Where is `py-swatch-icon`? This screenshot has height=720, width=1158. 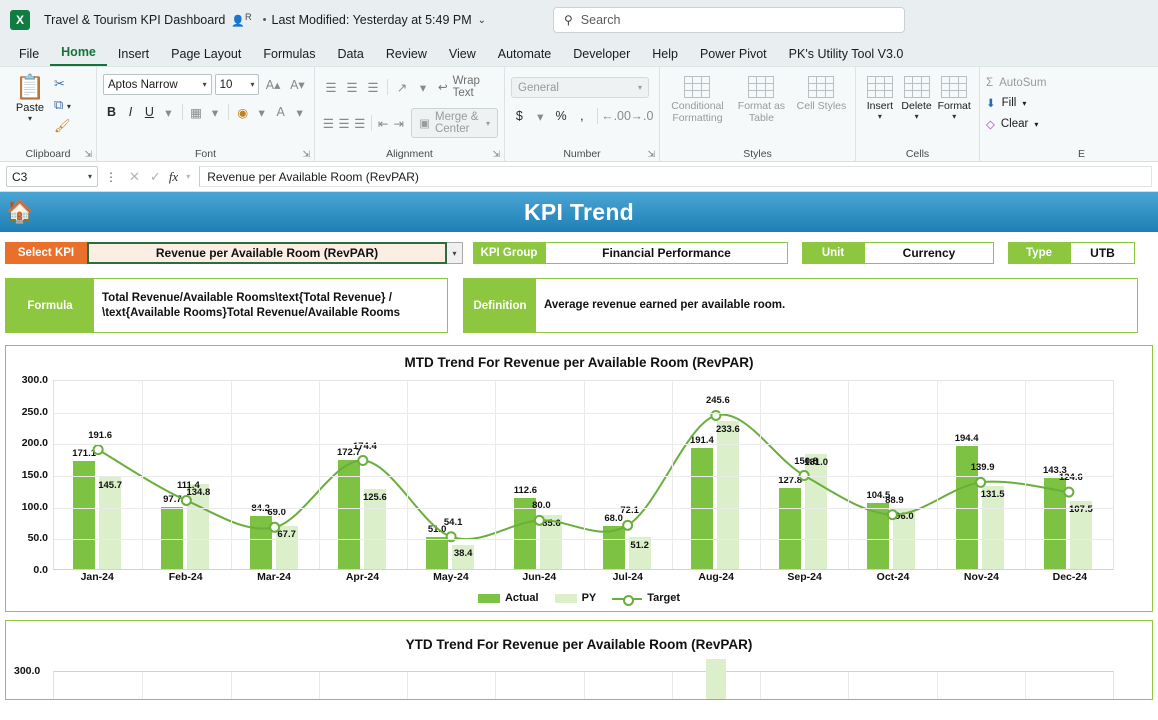 py-swatch-icon is located at coordinates (565, 598).